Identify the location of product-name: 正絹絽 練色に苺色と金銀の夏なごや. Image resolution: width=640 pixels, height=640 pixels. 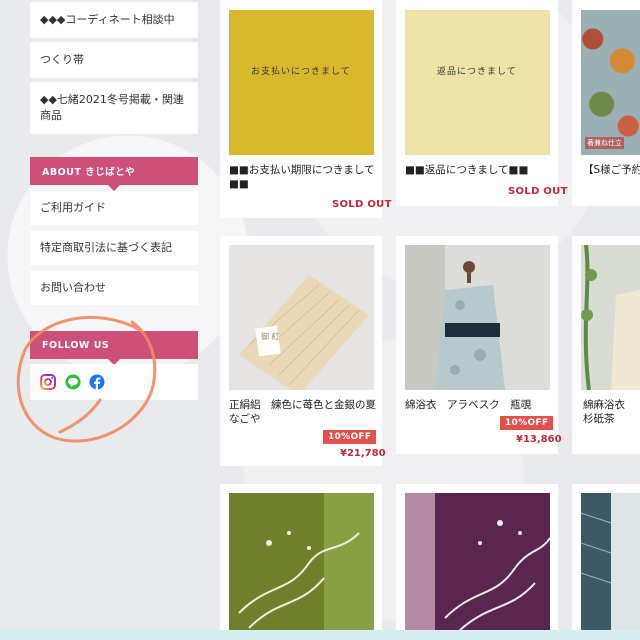
(303, 412).